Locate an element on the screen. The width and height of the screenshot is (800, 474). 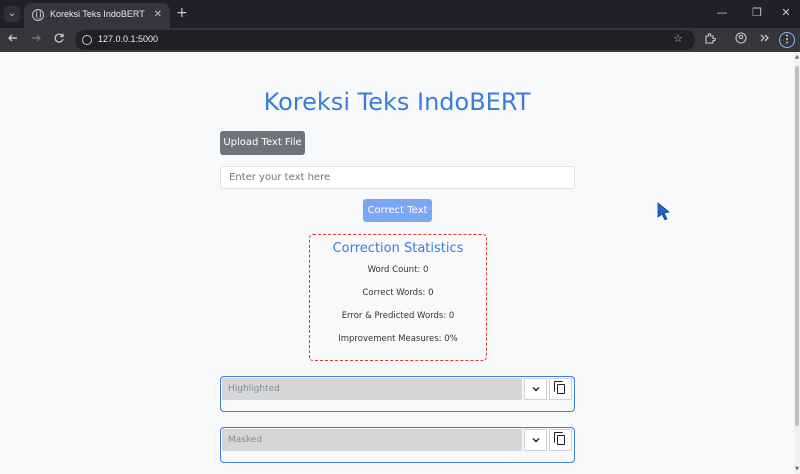
puzzle-icon is located at coordinates (711, 38).